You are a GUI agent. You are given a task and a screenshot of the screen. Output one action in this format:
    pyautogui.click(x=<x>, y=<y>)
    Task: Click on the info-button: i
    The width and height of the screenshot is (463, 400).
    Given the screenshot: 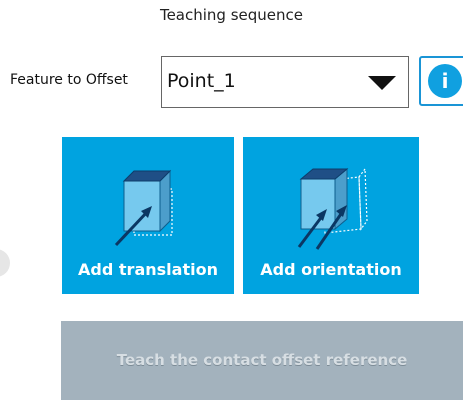 What is the action you would take?
    pyautogui.click(x=441, y=81)
    